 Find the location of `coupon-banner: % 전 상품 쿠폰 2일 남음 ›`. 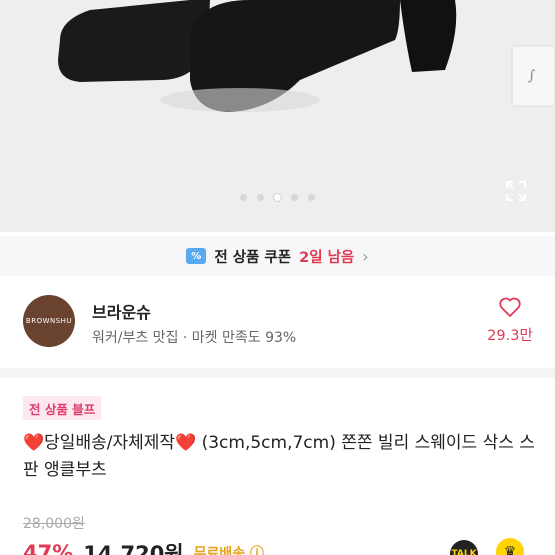

coupon-banner: % 전 상품 쿠폰 2일 남음 › is located at coordinates (277, 256).